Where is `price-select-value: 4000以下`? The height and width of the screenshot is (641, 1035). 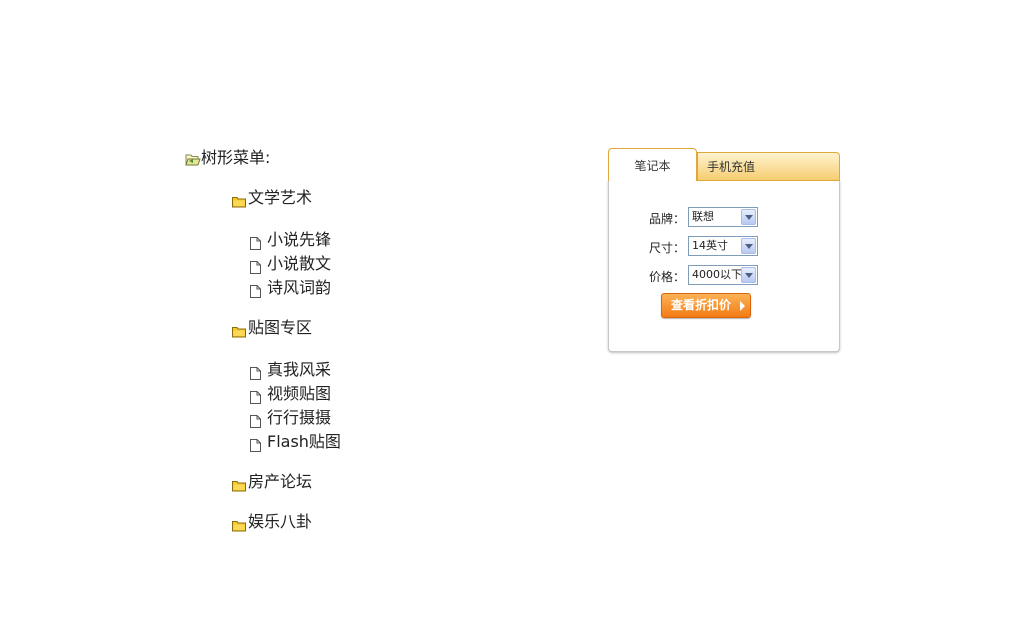 price-select-value: 4000以下 is located at coordinates (717, 274).